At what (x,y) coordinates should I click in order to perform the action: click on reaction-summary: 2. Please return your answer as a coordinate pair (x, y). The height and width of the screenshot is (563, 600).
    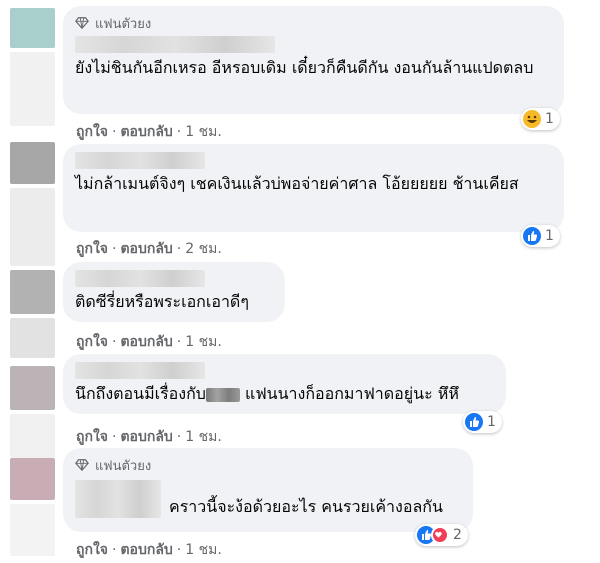
    Looking at the image, I should click on (441, 535).